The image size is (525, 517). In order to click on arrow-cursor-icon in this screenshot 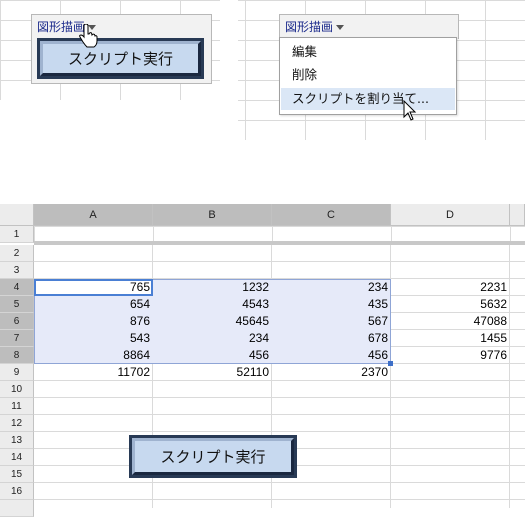, I will do `click(410, 110)`.